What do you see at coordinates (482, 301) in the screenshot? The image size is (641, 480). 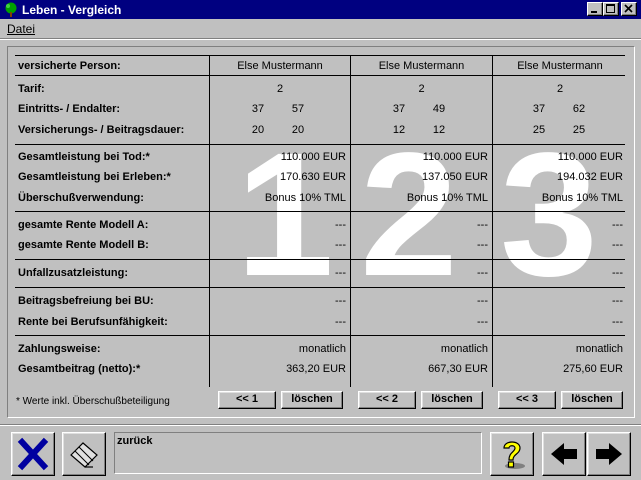 I see `col2-beitragsbefreiung: ---` at bounding box center [482, 301].